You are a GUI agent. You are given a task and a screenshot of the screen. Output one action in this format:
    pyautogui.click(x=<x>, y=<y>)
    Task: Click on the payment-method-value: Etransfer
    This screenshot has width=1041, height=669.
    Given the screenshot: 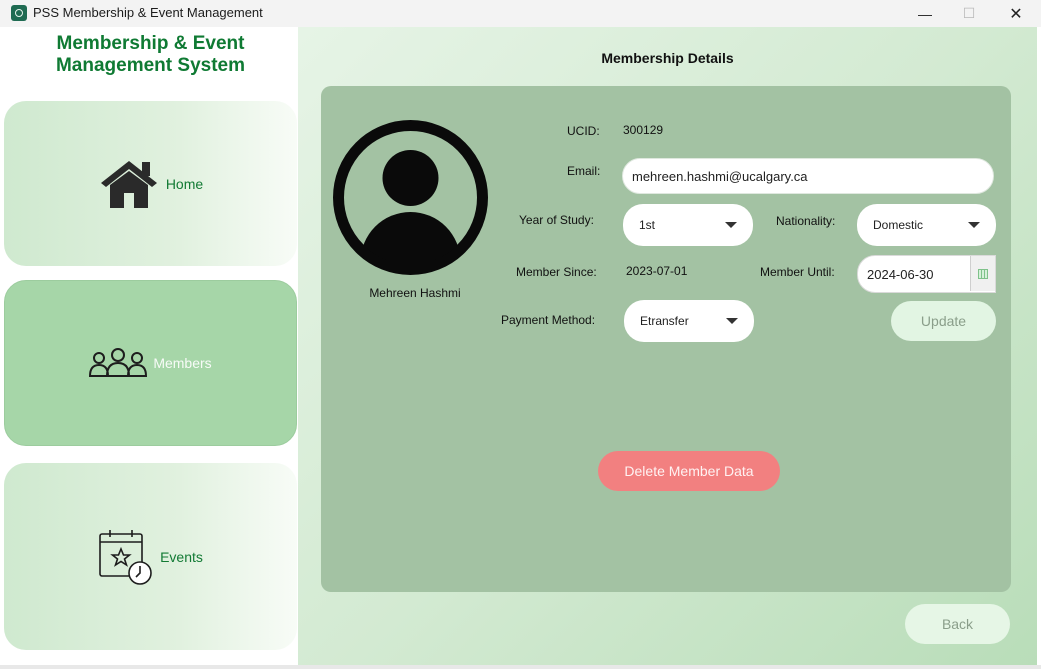 What is the action you would take?
    pyautogui.click(x=664, y=321)
    